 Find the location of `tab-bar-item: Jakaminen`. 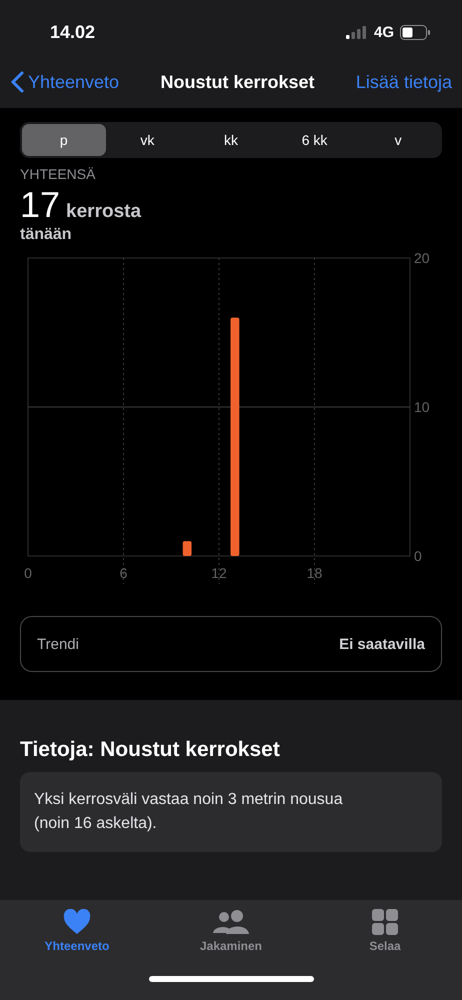

tab-bar-item: Jakaminen is located at coordinates (231, 931).